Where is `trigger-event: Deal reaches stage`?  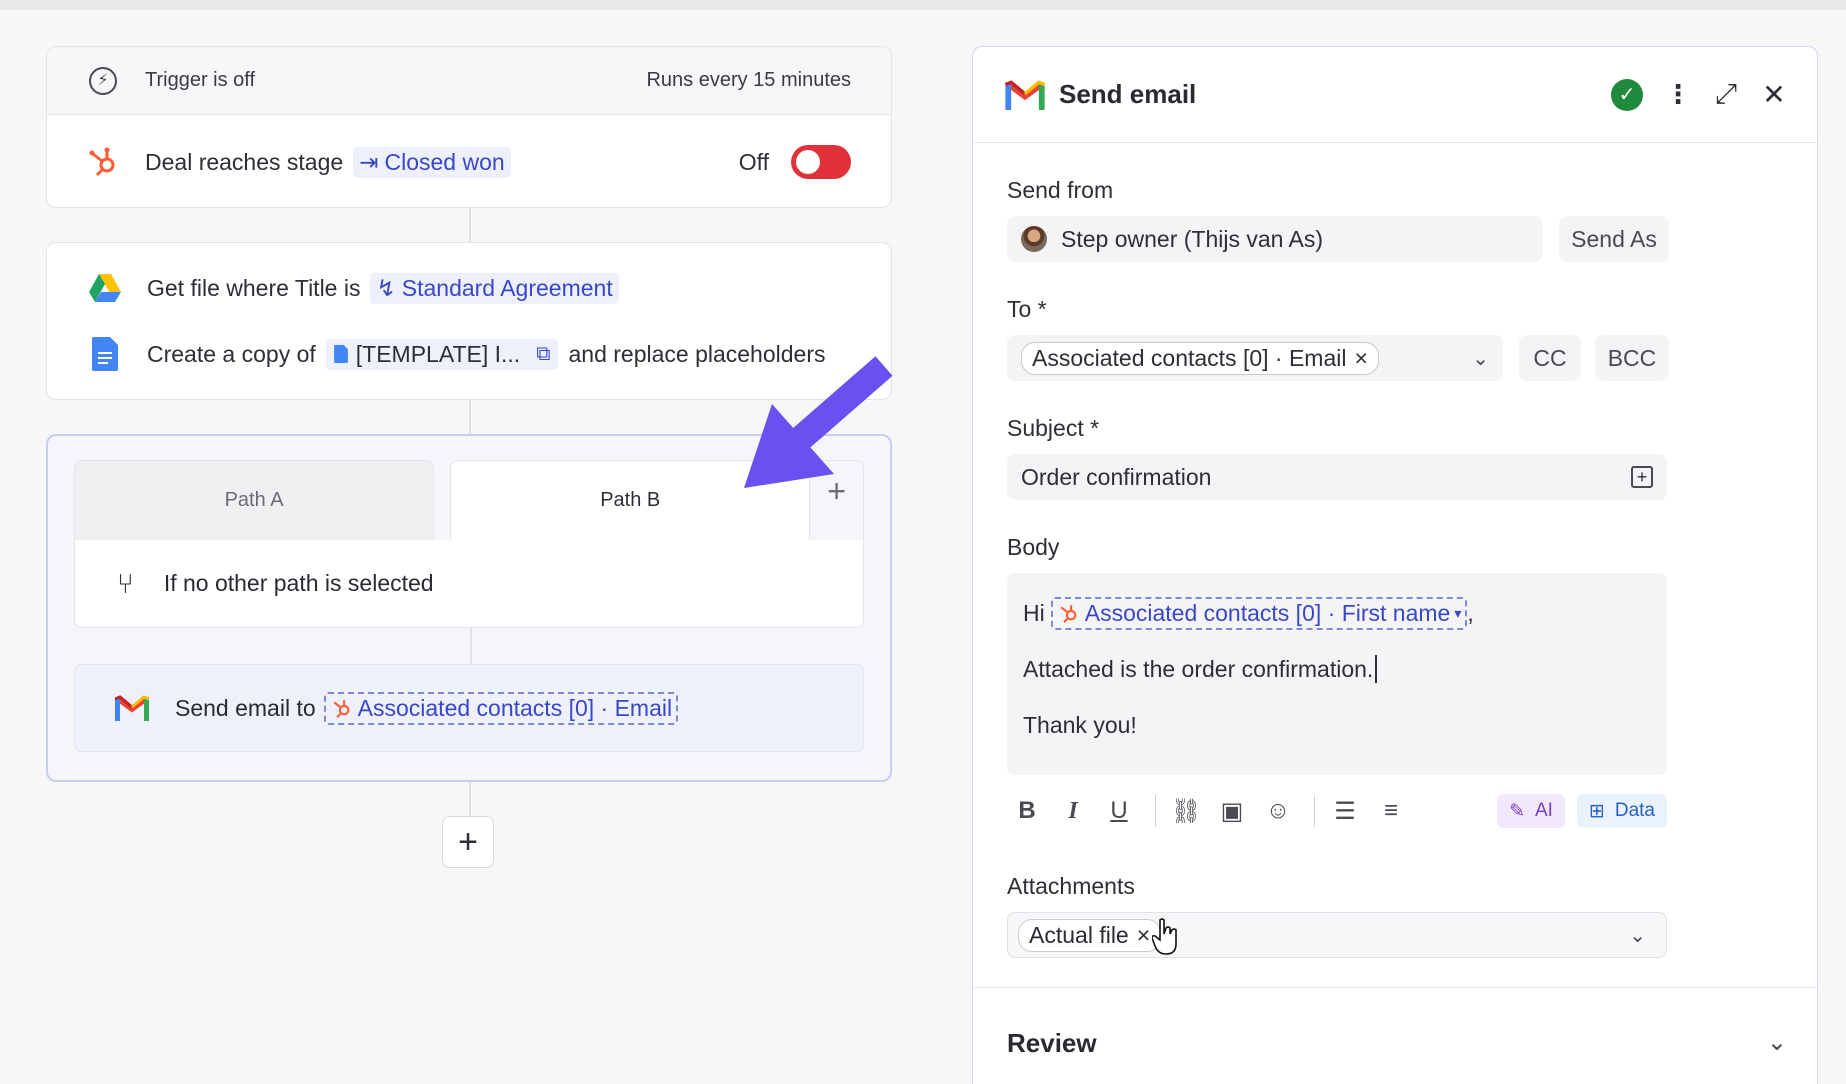 trigger-event: Deal reaches stage is located at coordinates (244, 161).